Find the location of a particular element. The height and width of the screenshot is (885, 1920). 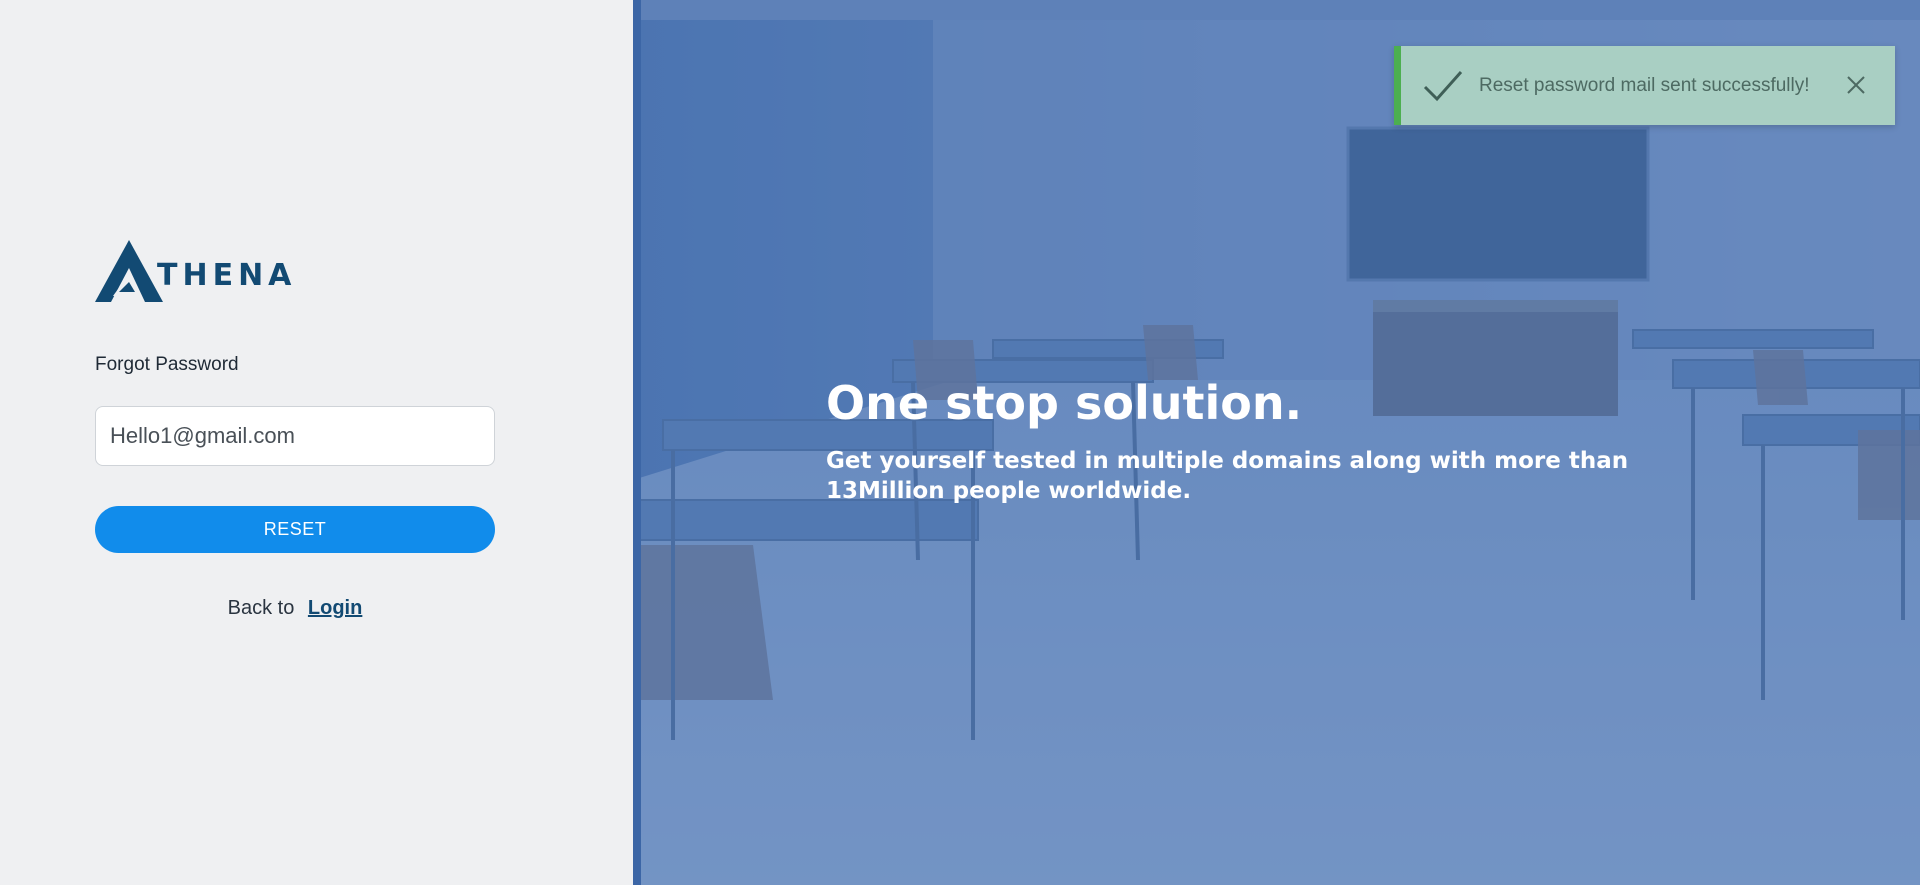

toast-message: Reset password mail sent successfully! is located at coordinates (1644, 85).